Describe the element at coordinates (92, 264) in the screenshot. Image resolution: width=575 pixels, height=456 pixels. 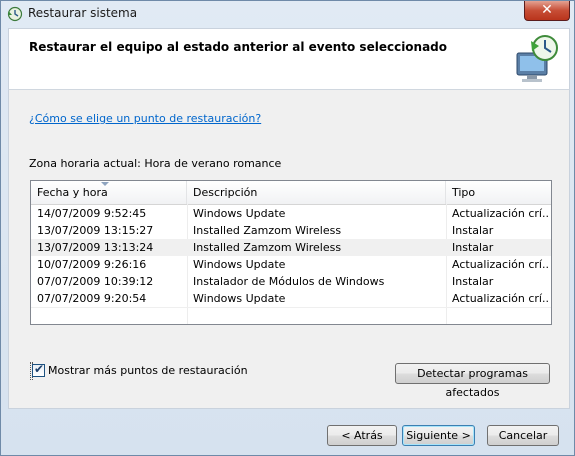
I see `row-date: 10/07/2009 9:26:16` at that location.